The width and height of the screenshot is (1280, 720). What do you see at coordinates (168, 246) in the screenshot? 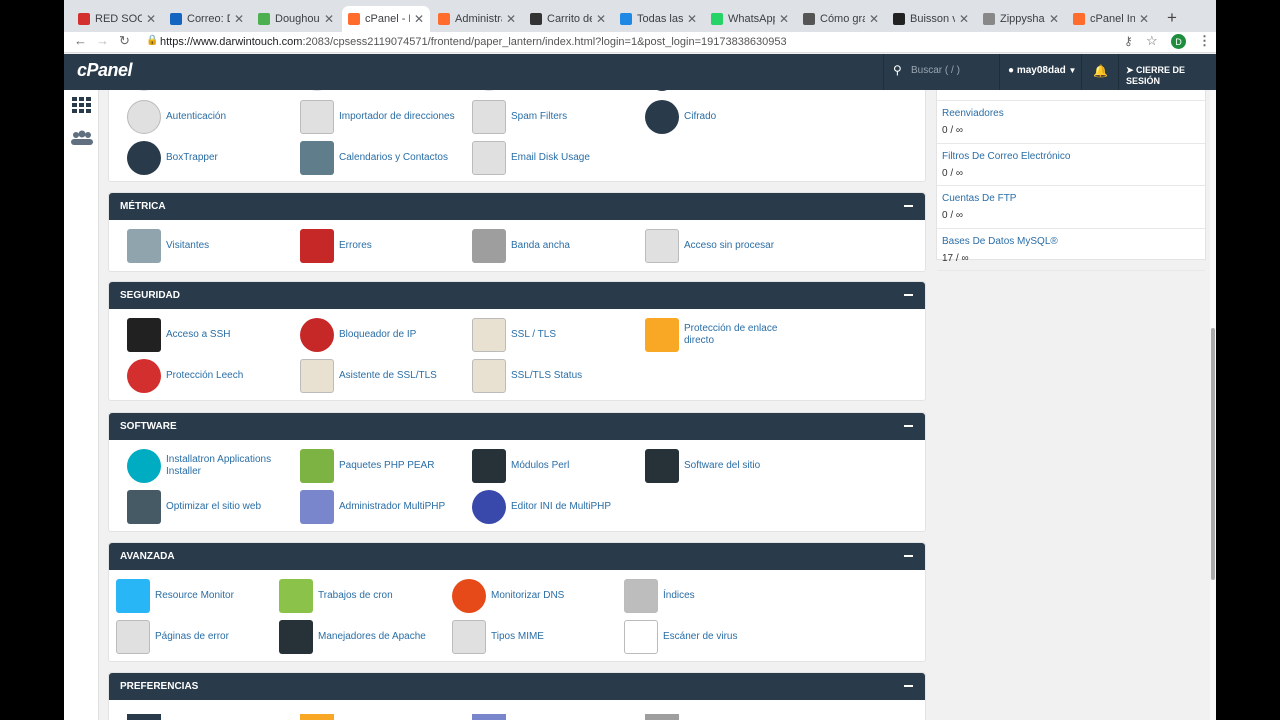
I see `feature-item: Visitantes` at bounding box center [168, 246].